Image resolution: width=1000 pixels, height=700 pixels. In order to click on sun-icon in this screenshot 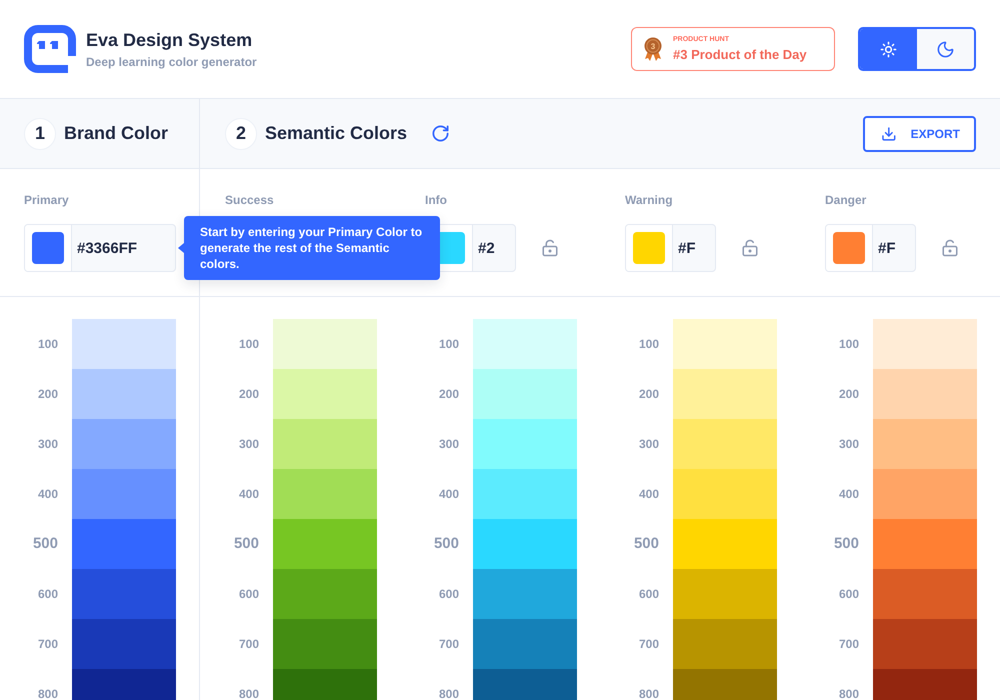, I will do `click(888, 49)`.